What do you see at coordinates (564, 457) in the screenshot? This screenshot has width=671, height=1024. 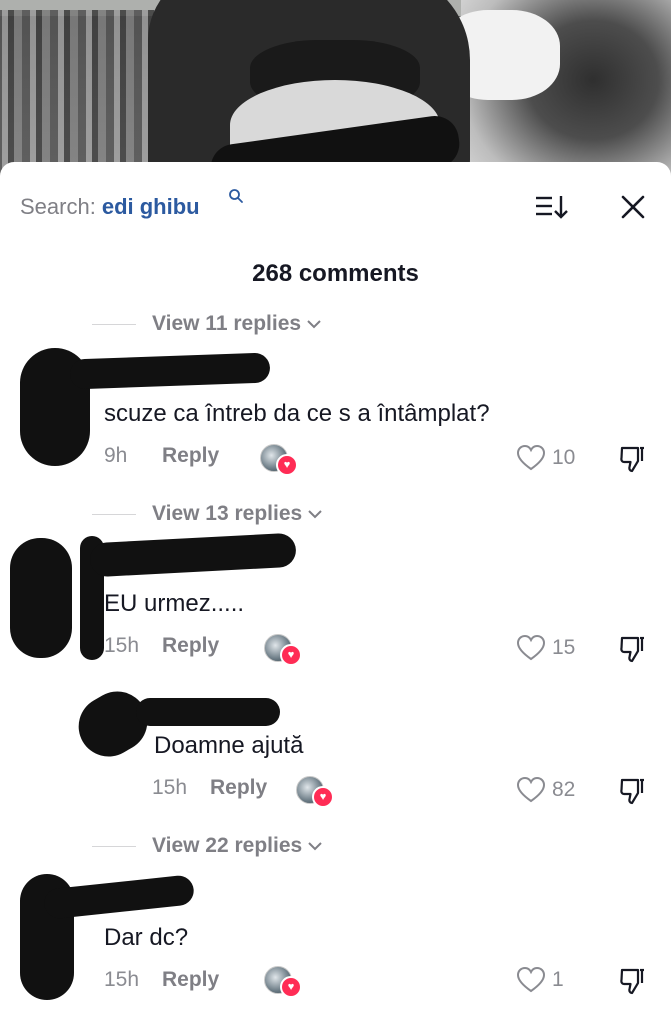 I see `like-count: 10` at bounding box center [564, 457].